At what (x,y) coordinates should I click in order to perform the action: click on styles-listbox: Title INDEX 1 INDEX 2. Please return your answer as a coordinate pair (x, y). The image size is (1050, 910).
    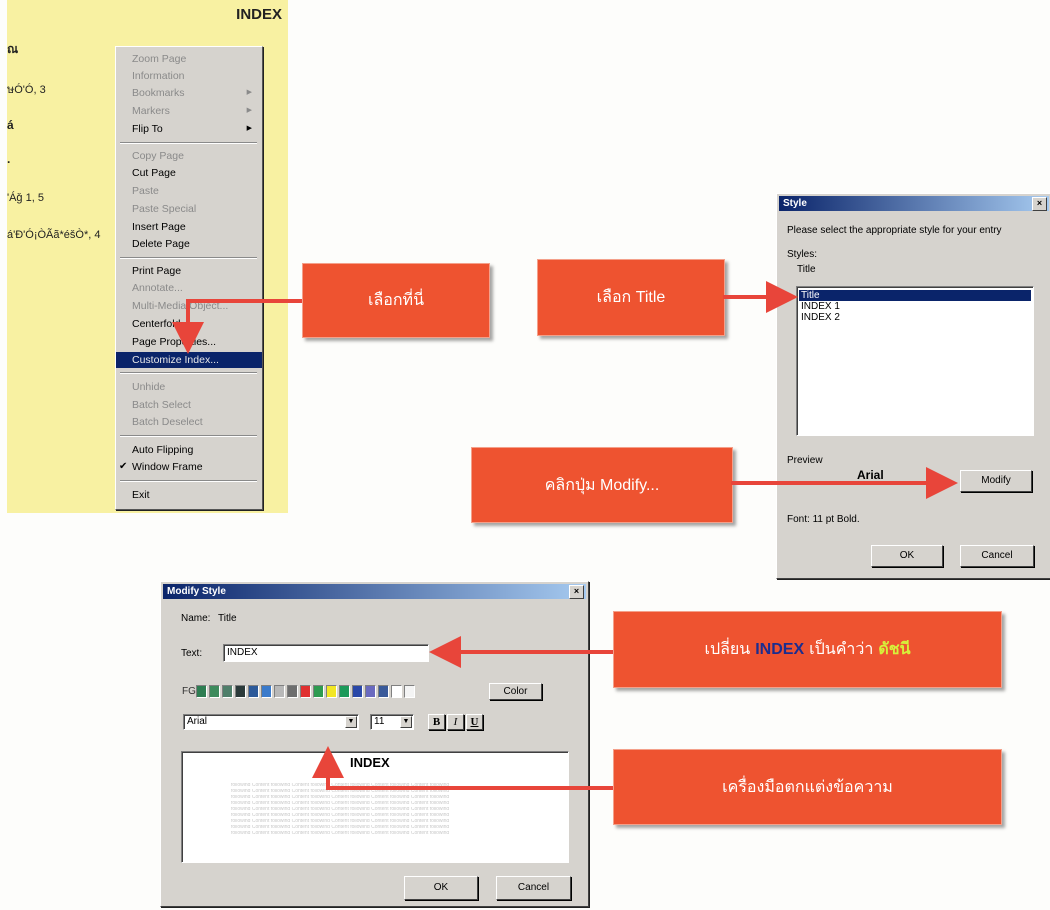
    Looking at the image, I should click on (915, 361).